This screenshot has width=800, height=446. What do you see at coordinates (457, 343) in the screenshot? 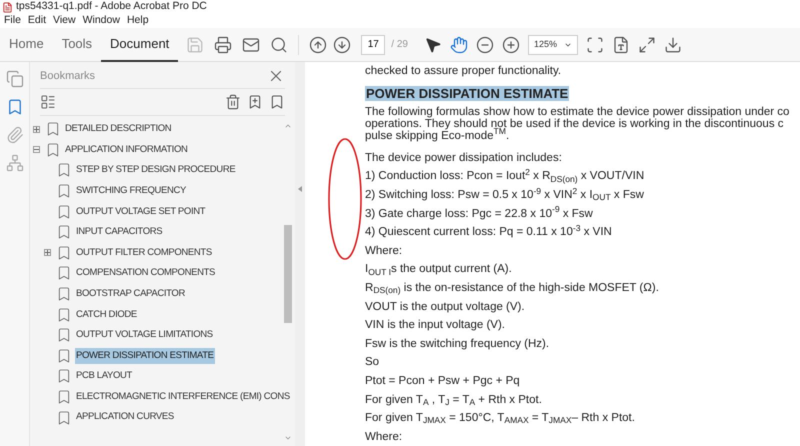
I see `text-line: Fsw is the switching frequency (Hz).` at bounding box center [457, 343].